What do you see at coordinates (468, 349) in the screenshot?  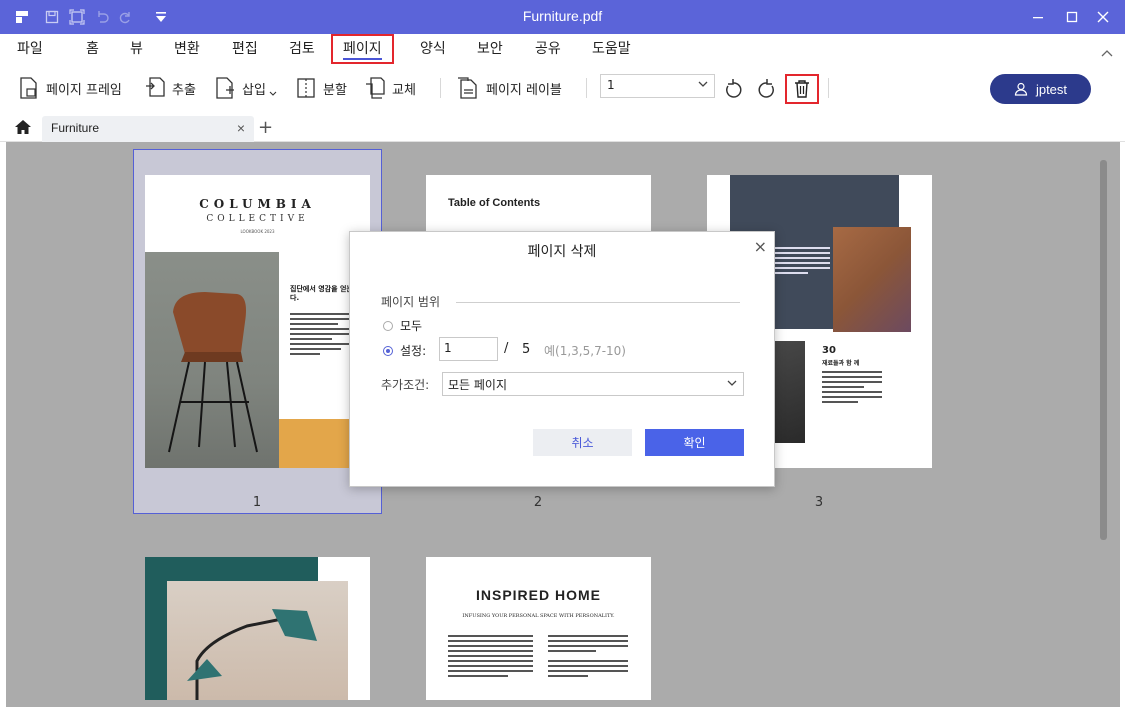 I see `page-range-input: 1` at bounding box center [468, 349].